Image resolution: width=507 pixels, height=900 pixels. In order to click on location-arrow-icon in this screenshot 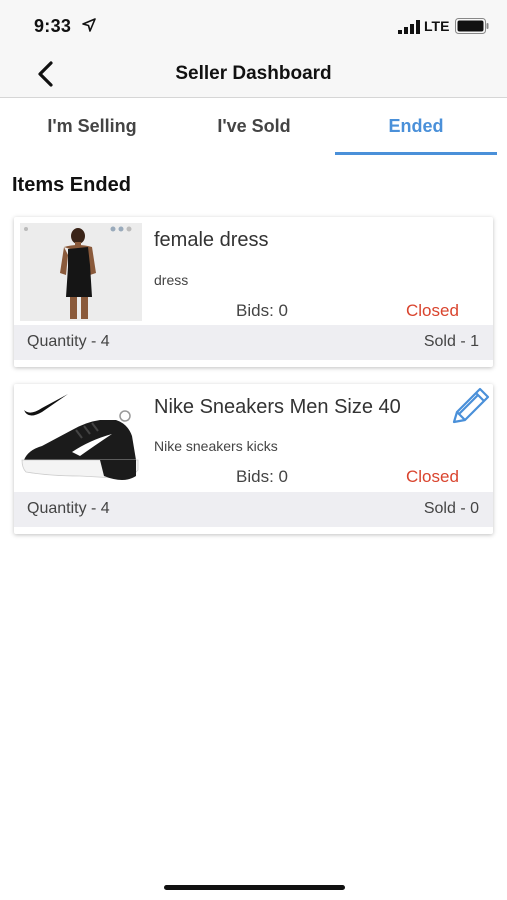, I will do `click(89, 25)`.